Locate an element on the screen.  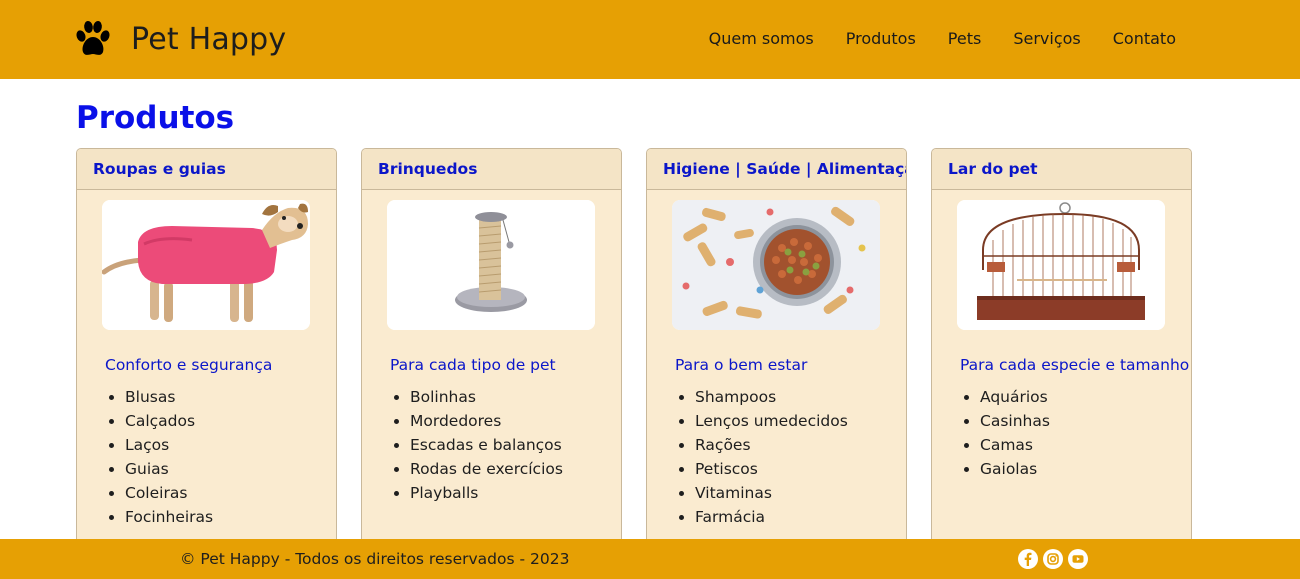
list-item: Camas is located at coordinates (1015, 445).